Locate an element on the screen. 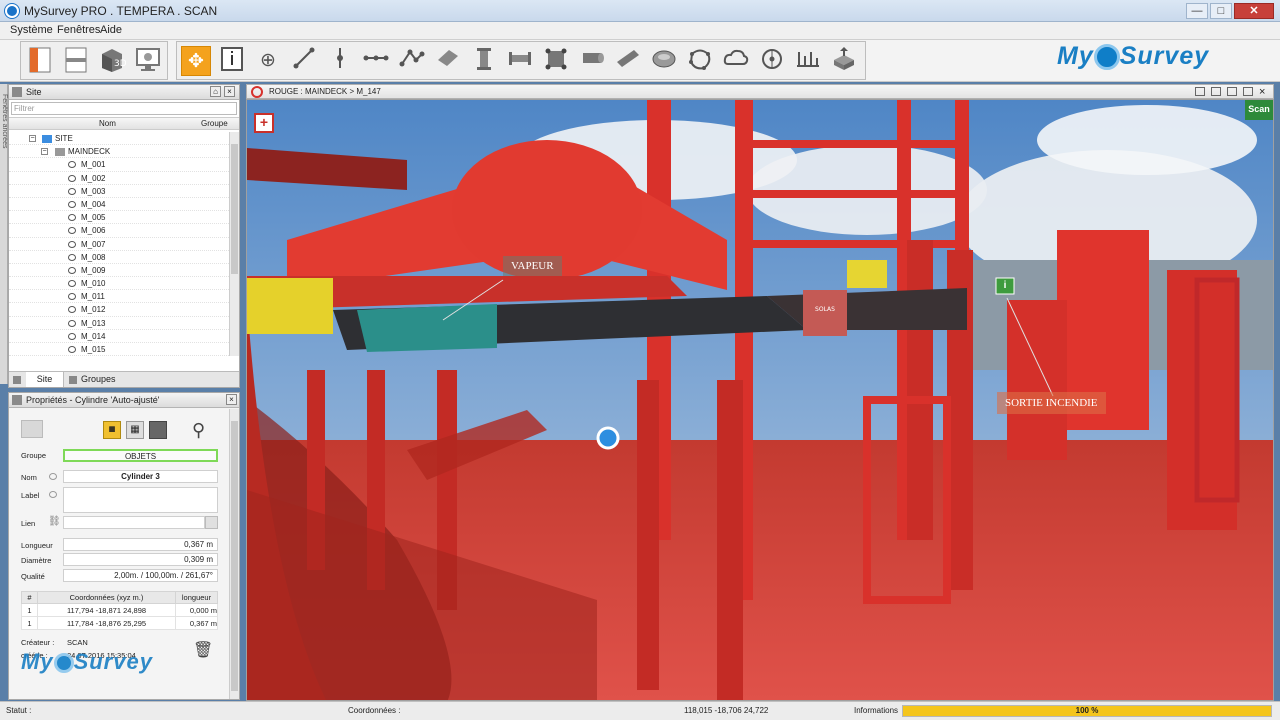  tree-deck-row: − MAINDECK is located at coordinates (119, 152).